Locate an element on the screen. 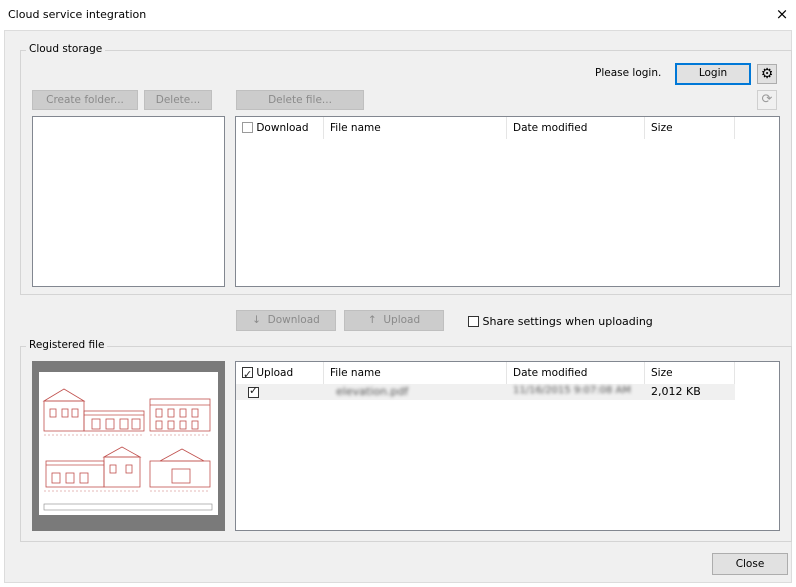 This screenshot has height=587, width=796. gear-icon: ⚙ is located at coordinates (767, 74).